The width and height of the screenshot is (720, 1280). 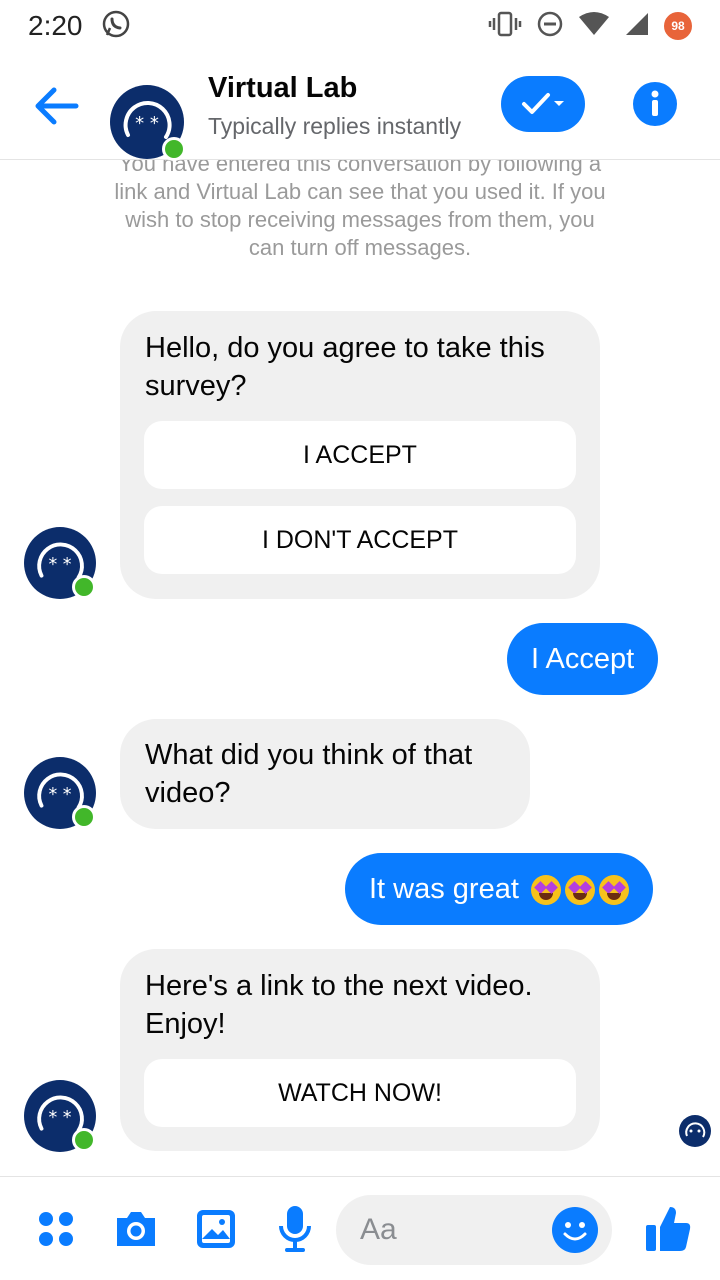 I want to click on signal-icon, so click(x=637, y=26).